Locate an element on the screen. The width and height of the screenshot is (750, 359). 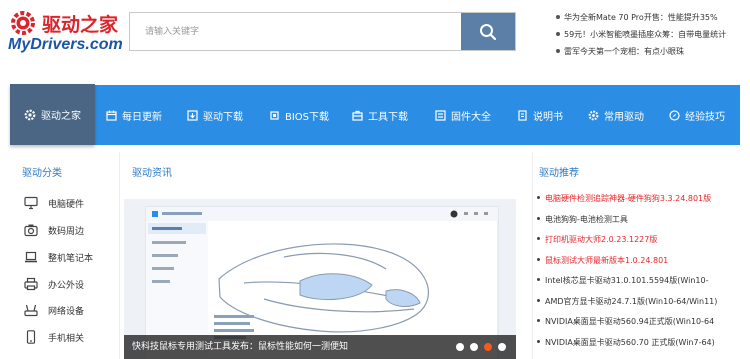
sidebar-item-digital: 数码周边 is located at coordinates (54, 230).